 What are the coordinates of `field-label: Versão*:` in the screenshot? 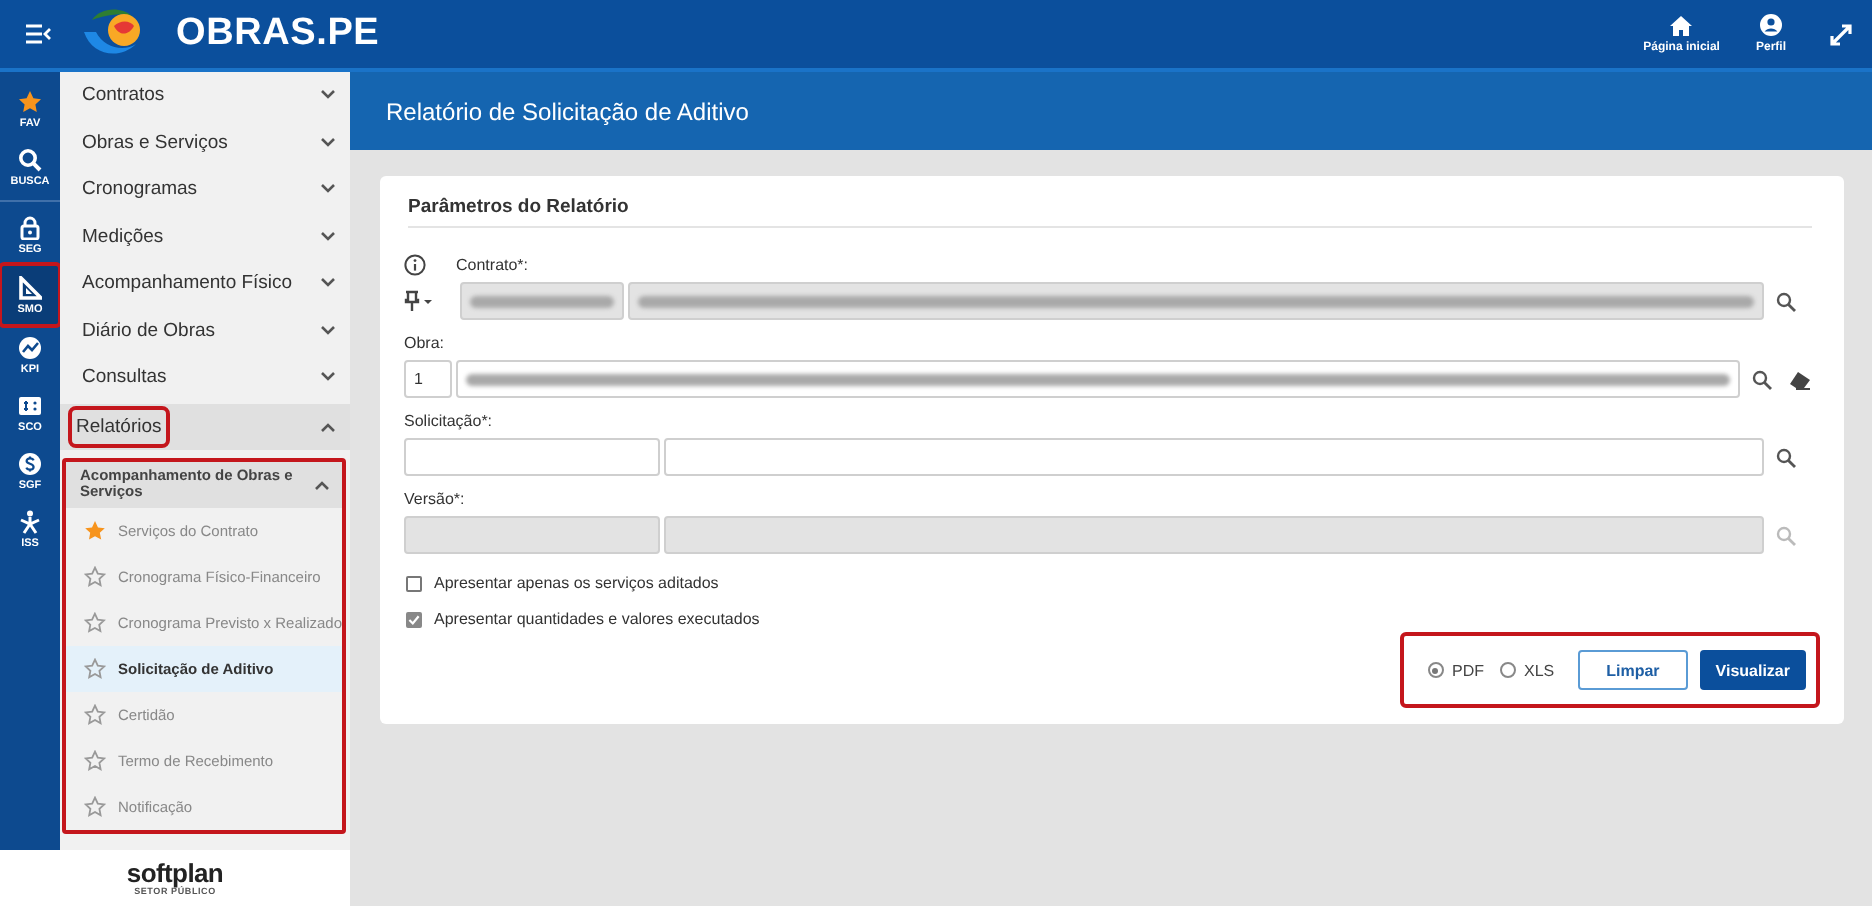 It's located at (434, 499).